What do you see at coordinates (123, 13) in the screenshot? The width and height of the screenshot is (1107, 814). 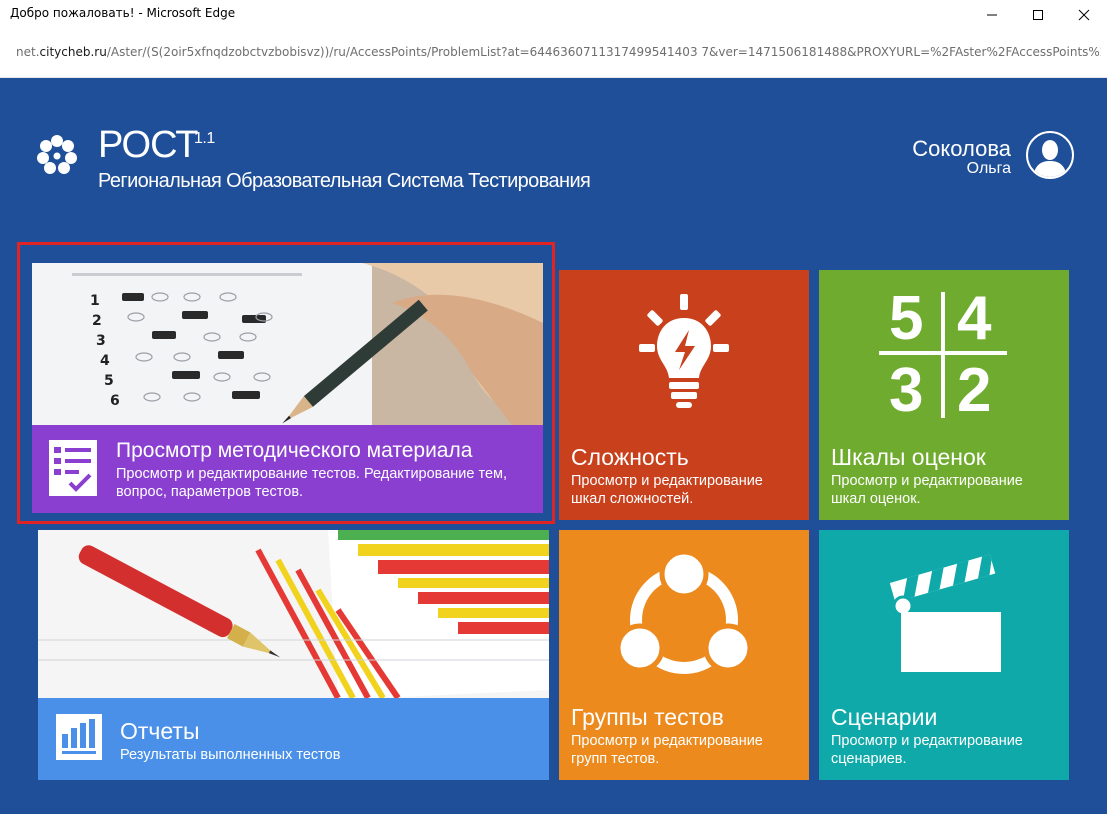 I see `window-title: Добро пожаловать! - Microsoft Edge` at bounding box center [123, 13].